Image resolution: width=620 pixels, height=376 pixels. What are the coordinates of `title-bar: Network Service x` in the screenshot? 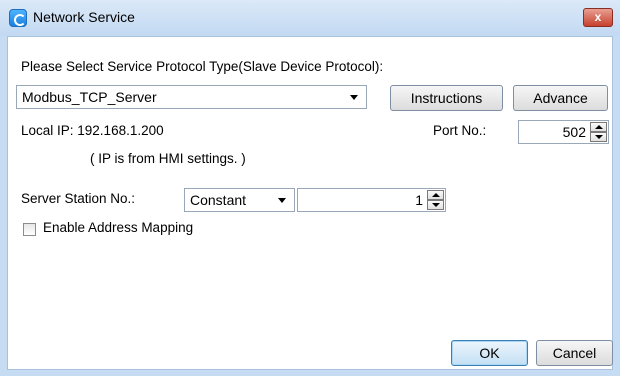 It's located at (310, 18).